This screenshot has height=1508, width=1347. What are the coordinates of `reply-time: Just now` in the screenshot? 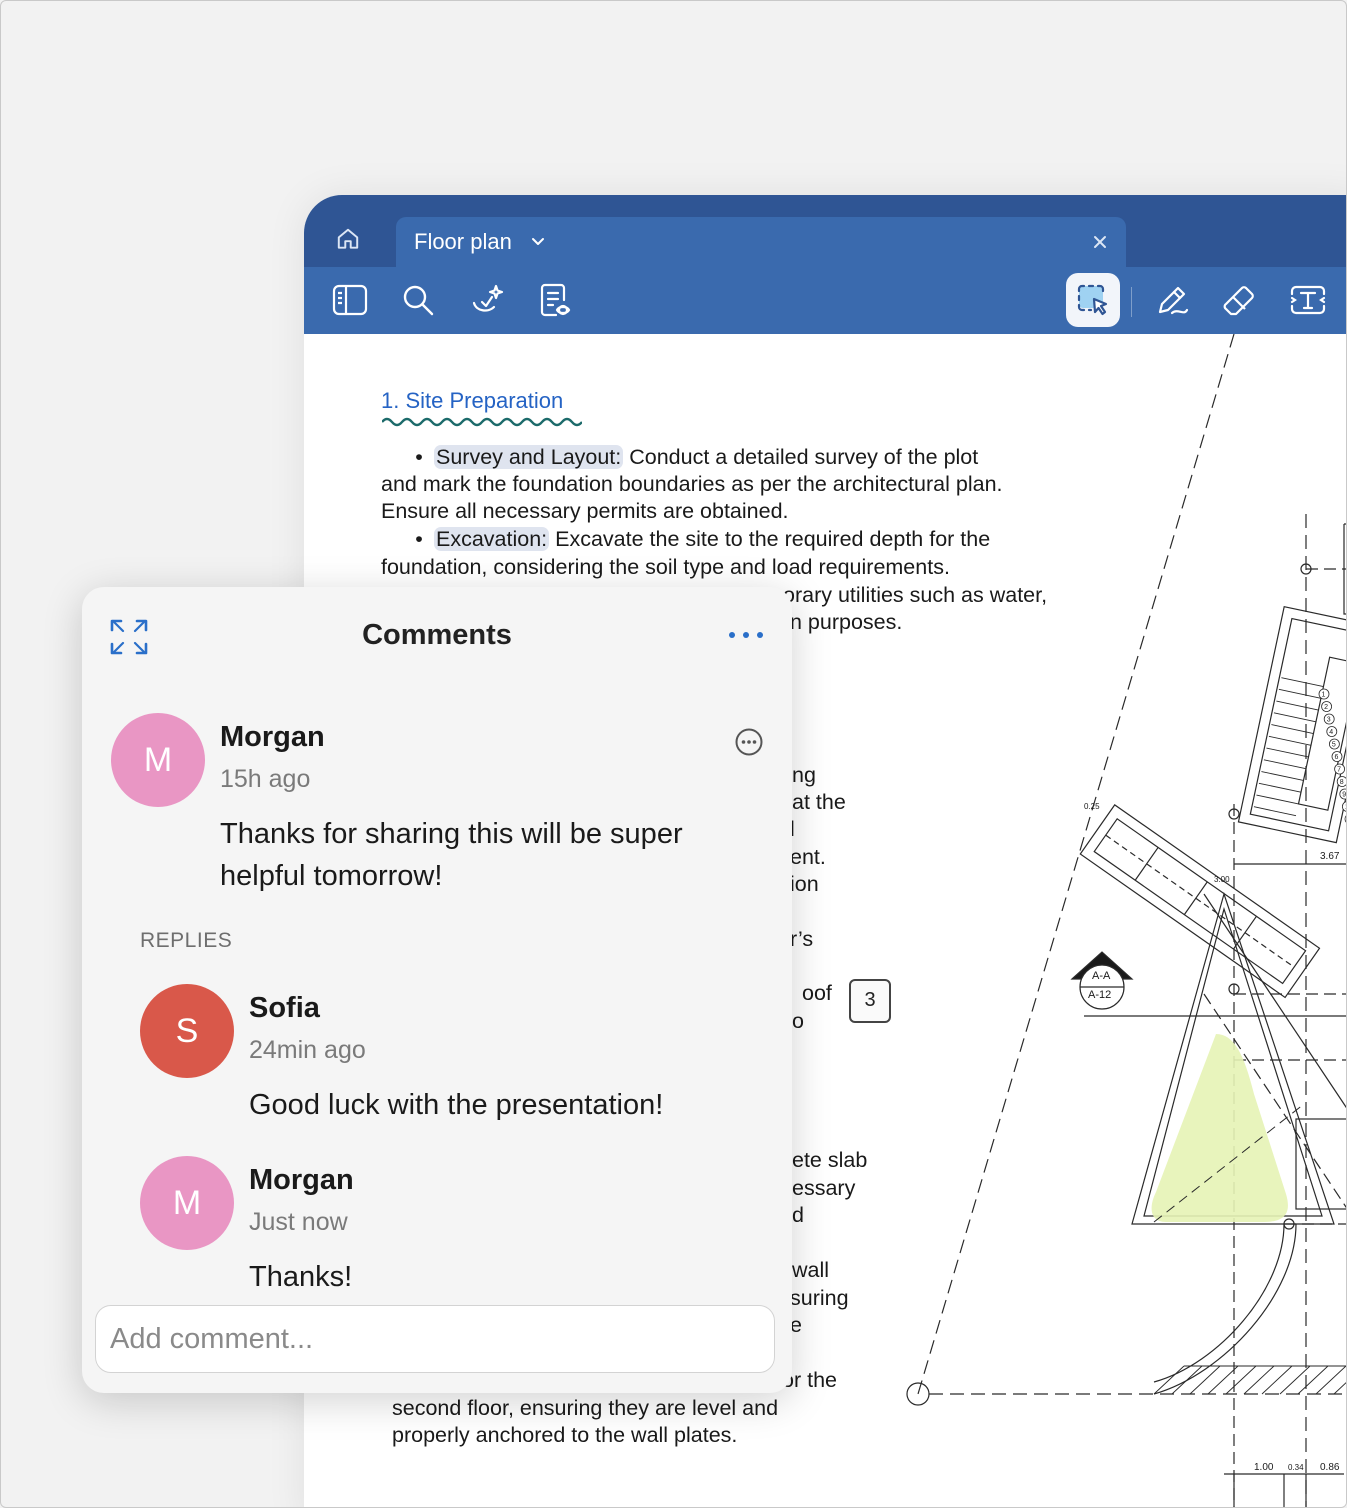 It's located at (298, 1222).